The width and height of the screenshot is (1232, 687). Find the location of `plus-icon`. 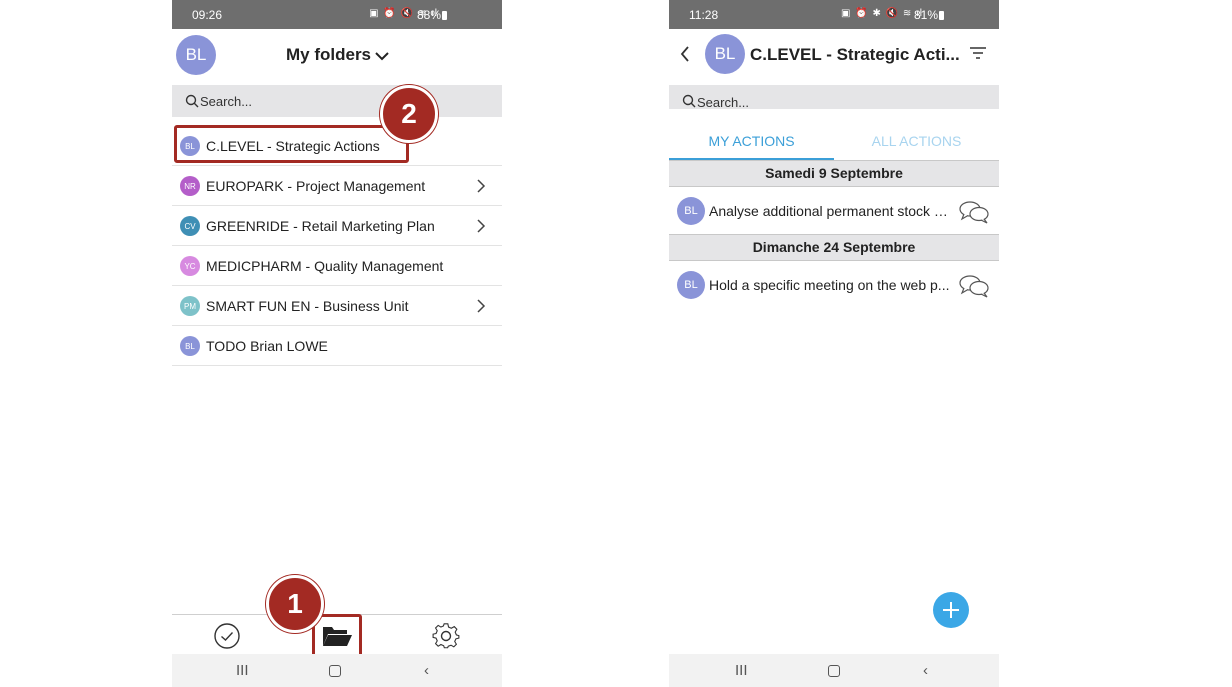

plus-icon is located at coordinates (951, 610).